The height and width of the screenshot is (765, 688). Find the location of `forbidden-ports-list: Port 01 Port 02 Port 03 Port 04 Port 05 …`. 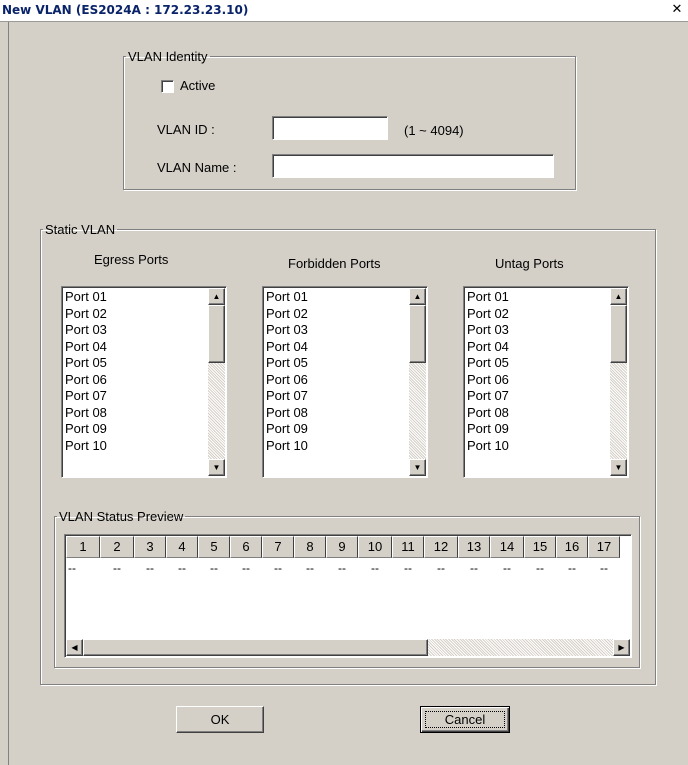

forbidden-ports-list: Port 01 Port 02 Port 03 Port 04 Port 05 … is located at coordinates (345, 382).